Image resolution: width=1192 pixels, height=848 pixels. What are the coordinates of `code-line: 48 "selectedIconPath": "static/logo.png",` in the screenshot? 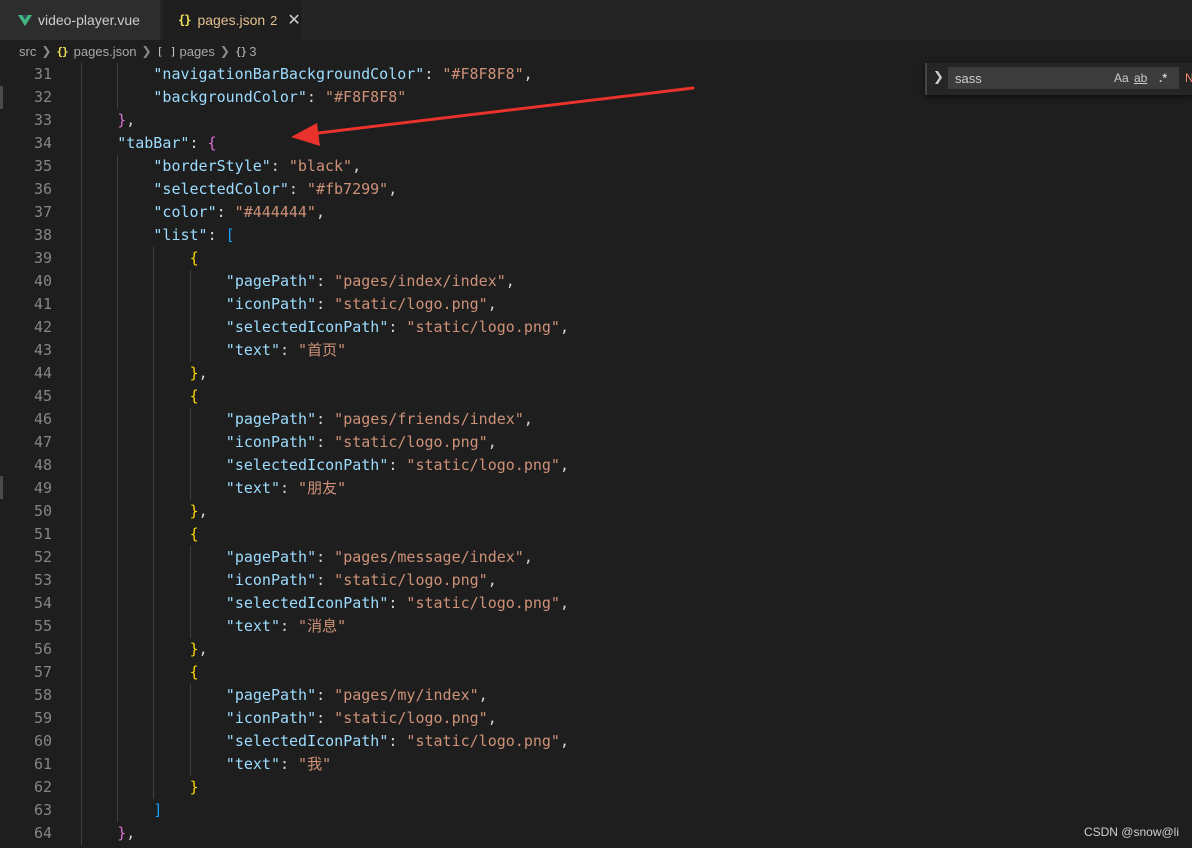 It's located at (596, 465).